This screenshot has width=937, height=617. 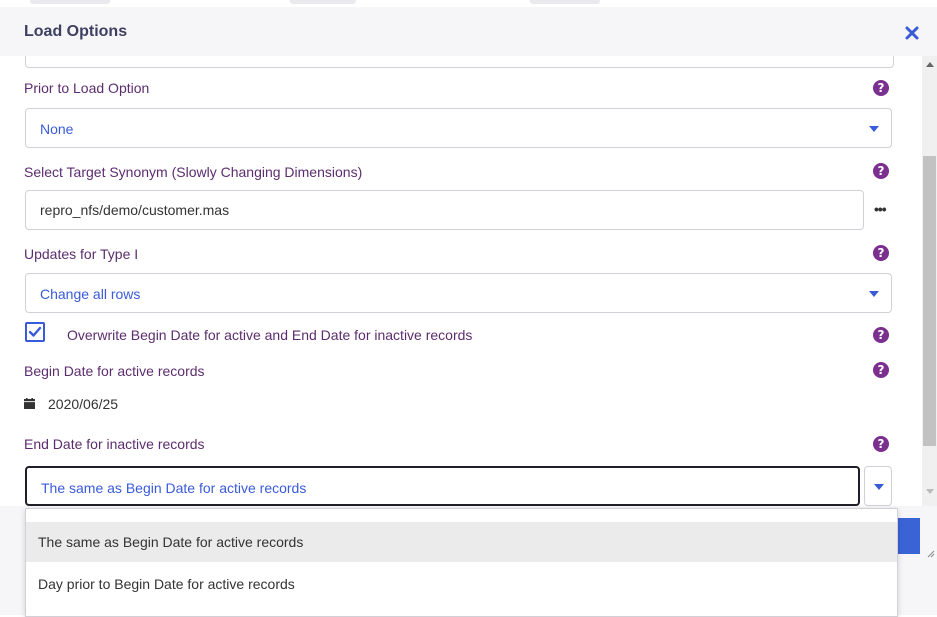 I want to click on check-icon, so click(x=35, y=331).